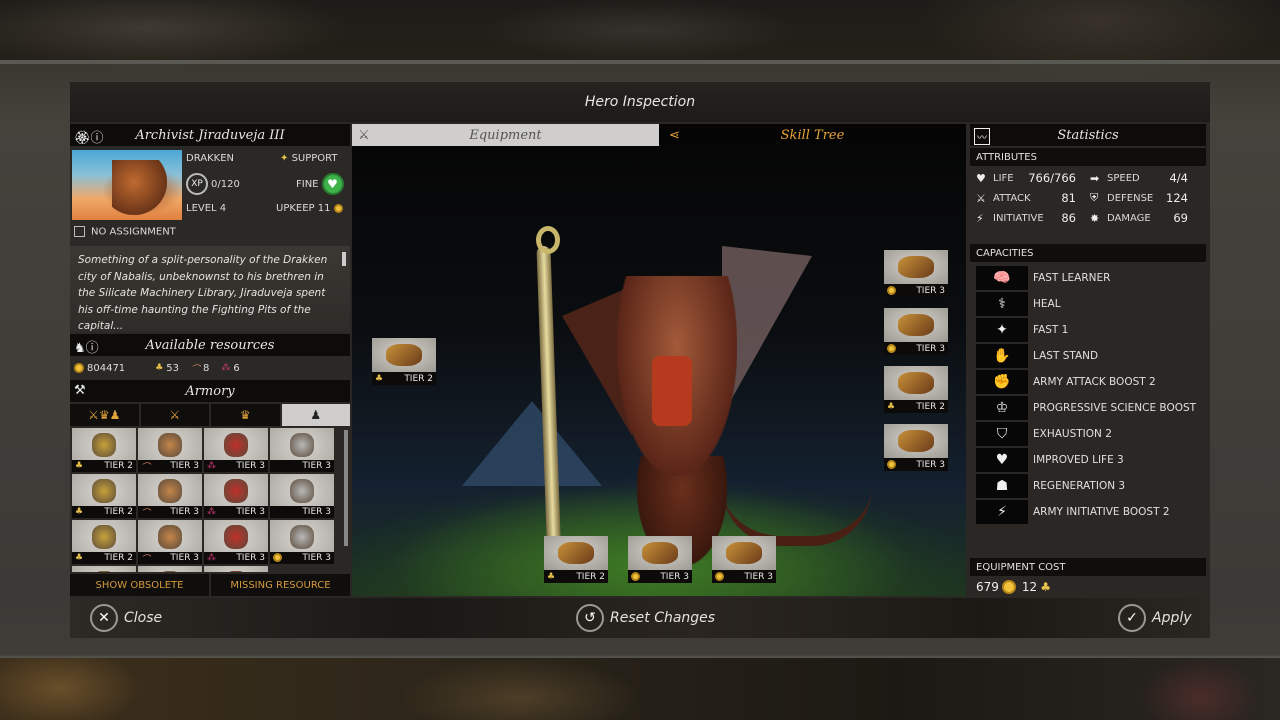 Image resolution: width=1280 pixels, height=720 pixels. Describe the element at coordinates (1029, 587) in the screenshot. I see `cost-food-value: 12` at that location.